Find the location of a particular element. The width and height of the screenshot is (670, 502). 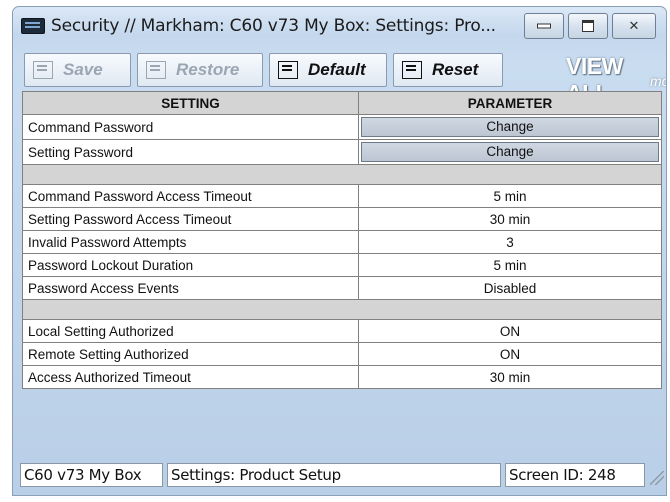

setting-name: Password Lockout Duration is located at coordinates (190, 265).